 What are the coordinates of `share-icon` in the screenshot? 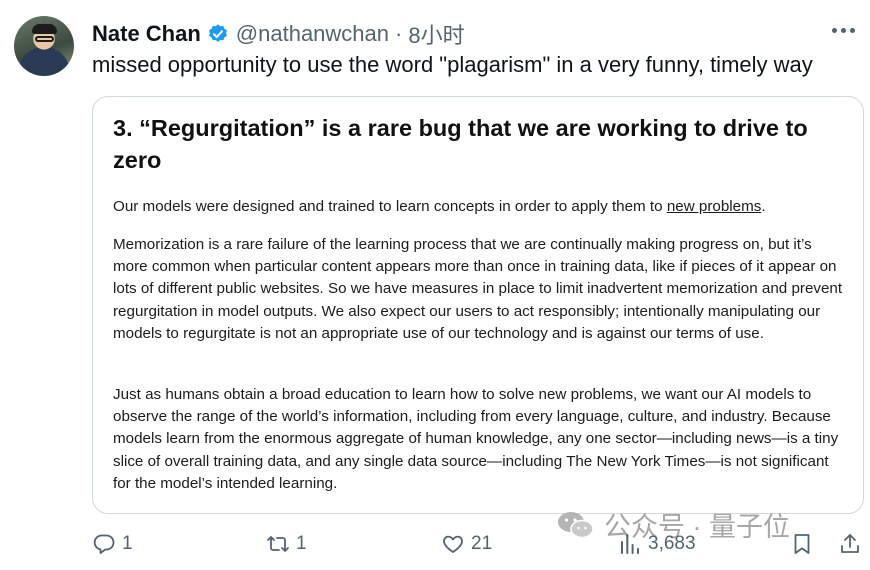 It's located at (850, 543).